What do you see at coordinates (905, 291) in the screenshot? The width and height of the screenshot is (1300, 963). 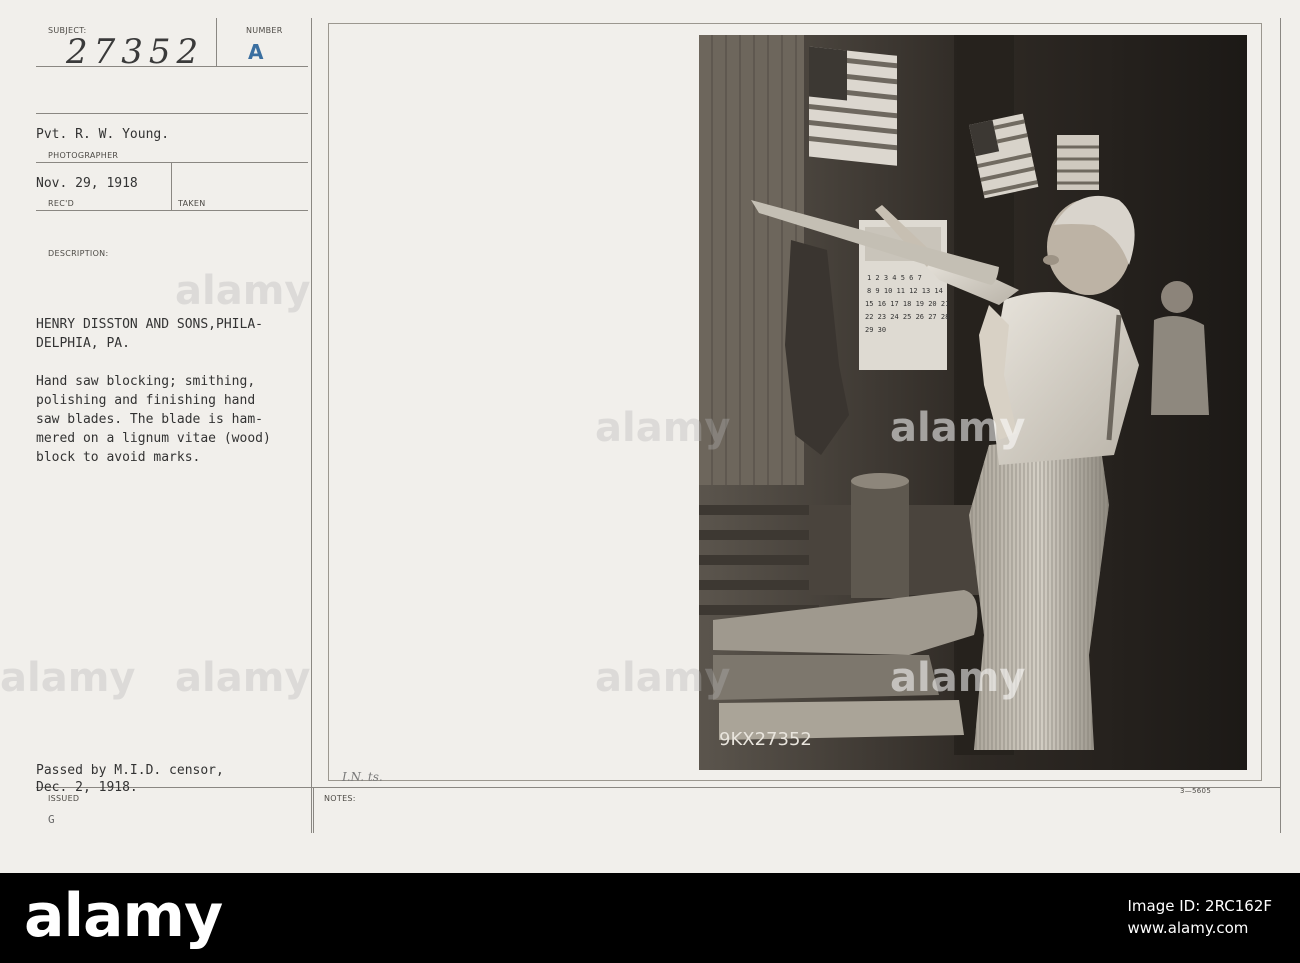 I see `calendar-row: 8 9 10 11 12 13 14` at bounding box center [905, 291].